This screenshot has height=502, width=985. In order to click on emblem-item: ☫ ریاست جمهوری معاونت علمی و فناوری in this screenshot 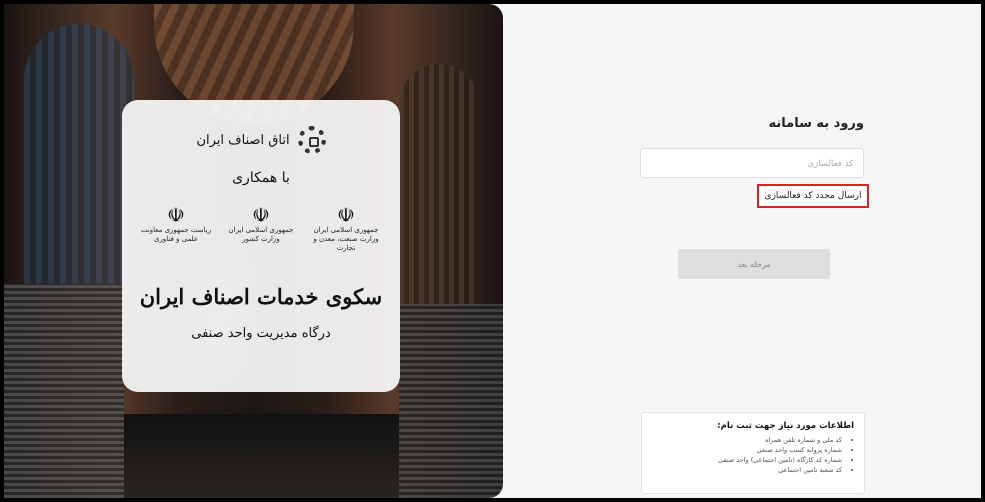, I will do `click(176, 228)`.